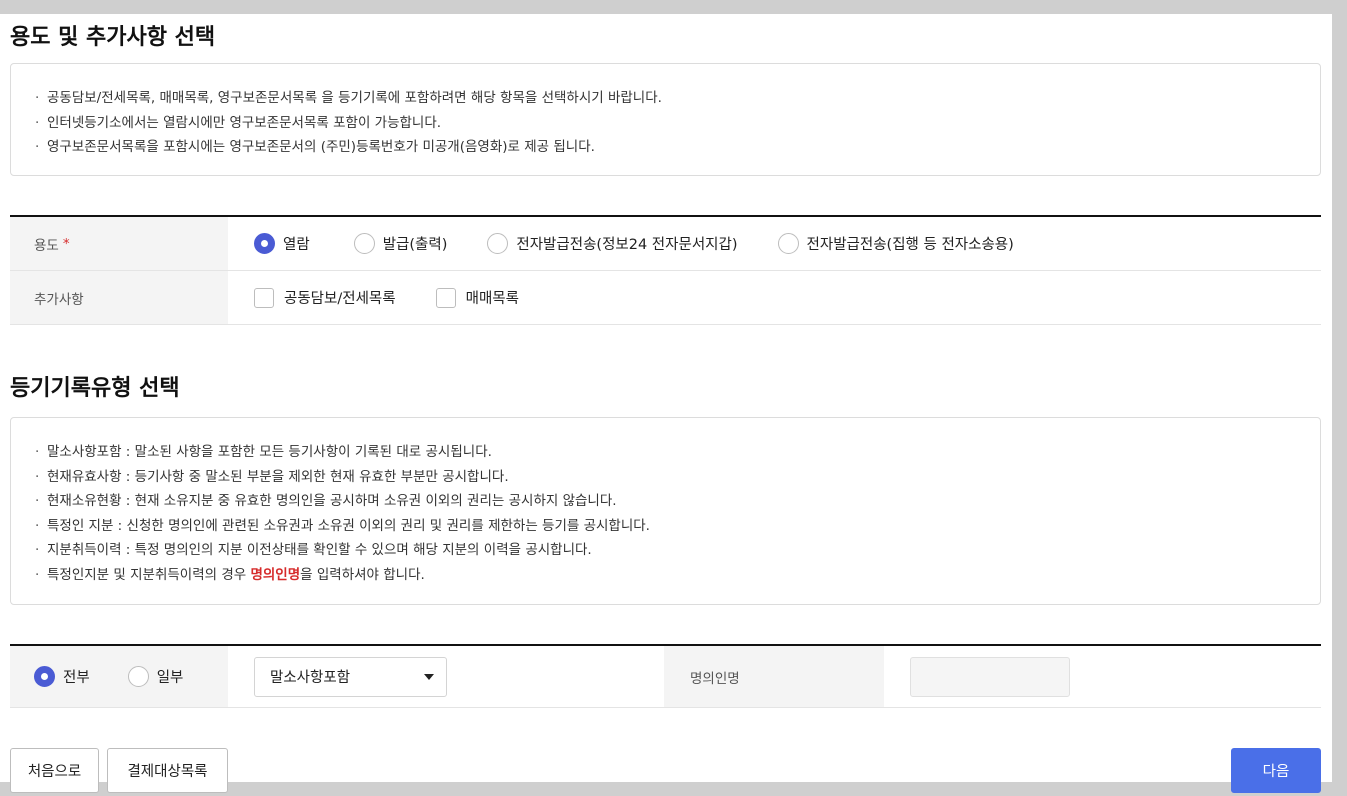 This screenshot has height=796, width=1347. I want to click on record-row: 전부 일부 말소사항포함 명의인명, so click(665, 677).